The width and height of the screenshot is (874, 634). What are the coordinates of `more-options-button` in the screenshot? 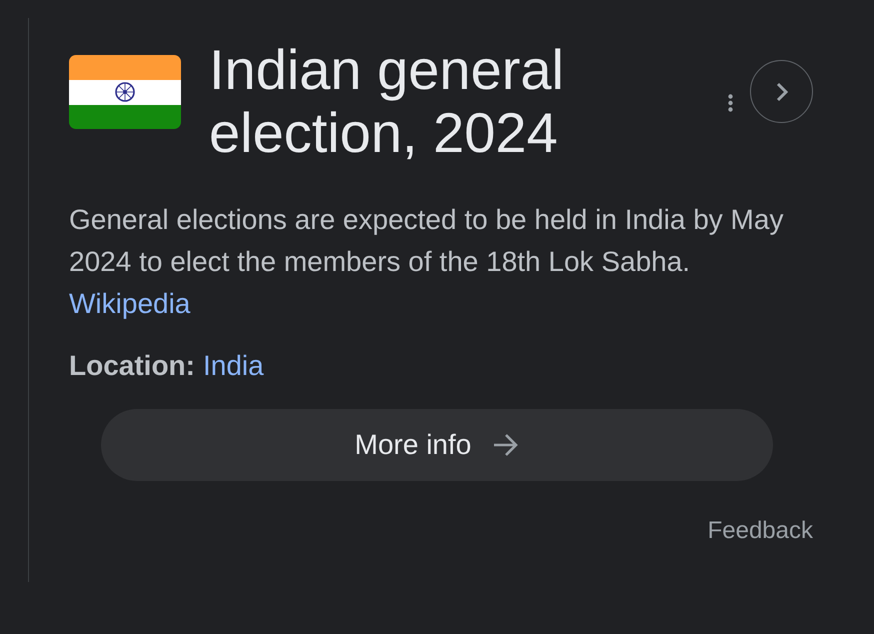 It's located at (730, 103).